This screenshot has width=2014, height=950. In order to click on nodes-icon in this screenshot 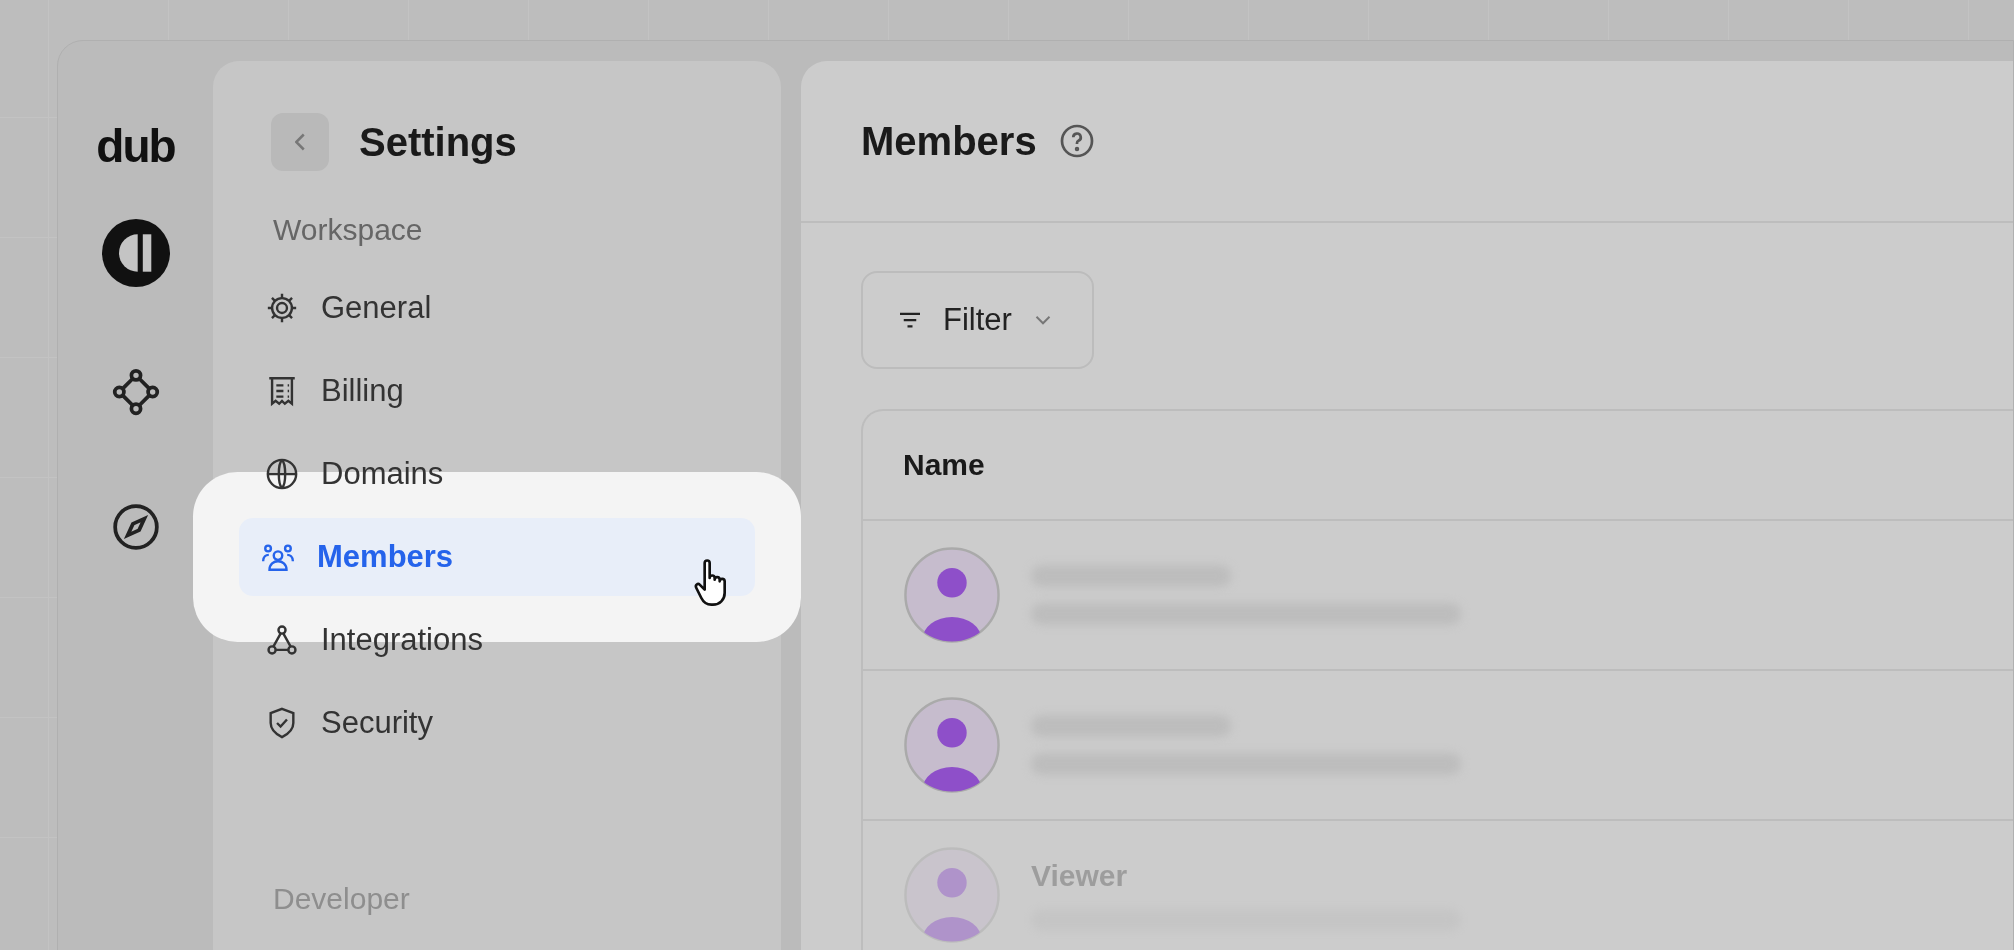, I will do `click(282, 640)`.